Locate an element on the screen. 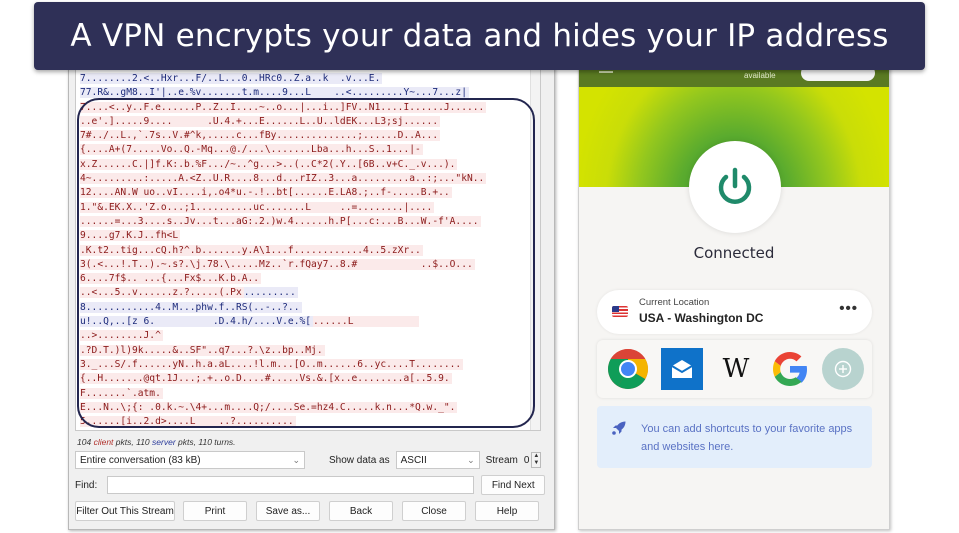  find-row: Find: Find Next is located at coordinates (312, 485).